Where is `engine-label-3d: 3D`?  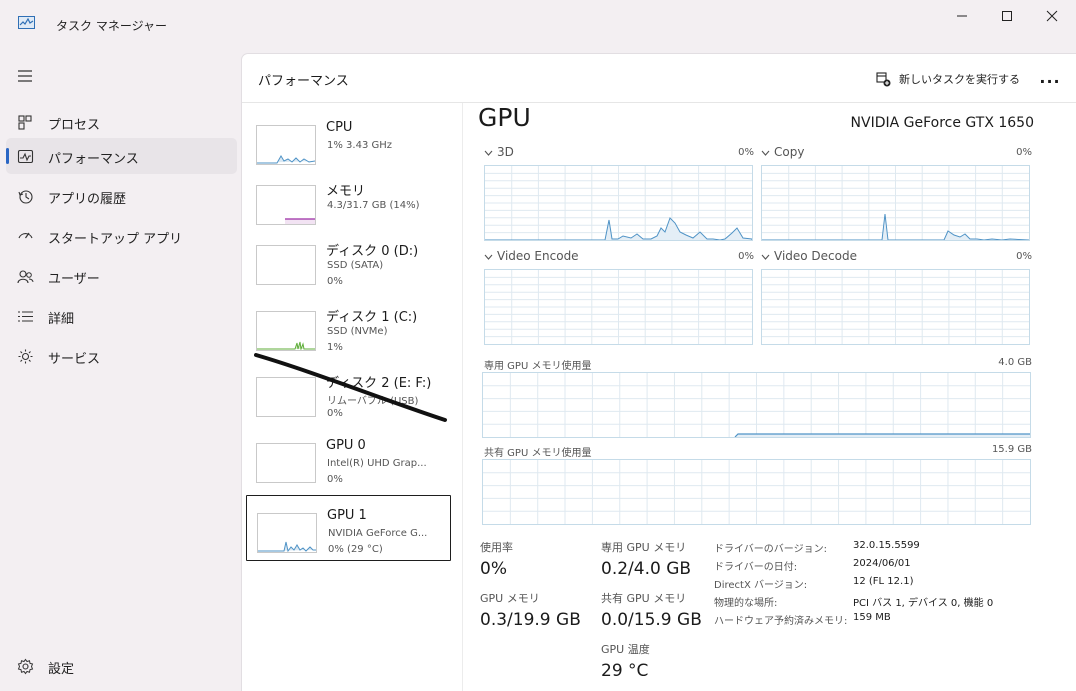 engine-label-3d: 3D is located at coordinates (499, 152).